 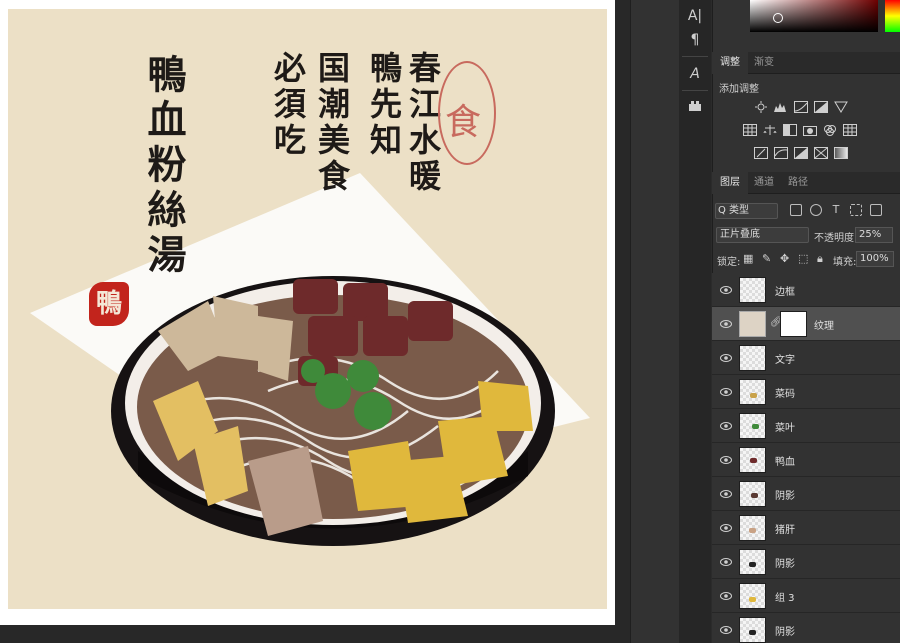 I want to click on lock-artboard-icon: ⬚, so click(x=803, y=258).